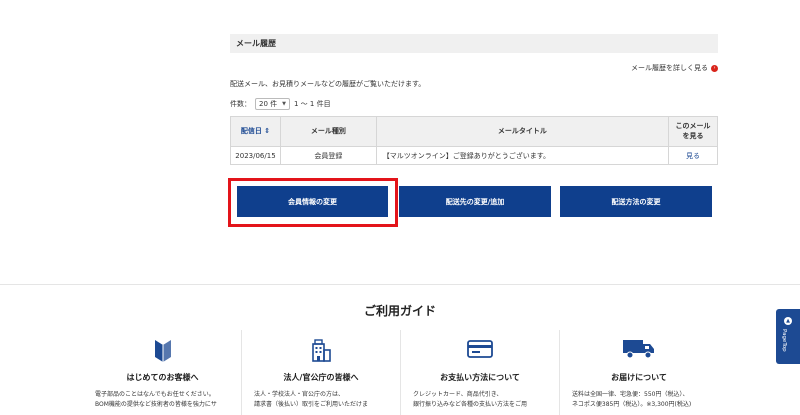 The height and width of the screenshot is (415, 800). What do you see at coordinates (312, 104) in the screenshot?
I see `range-text: 1 〜 1 件目` at bounding box center [312, 104].